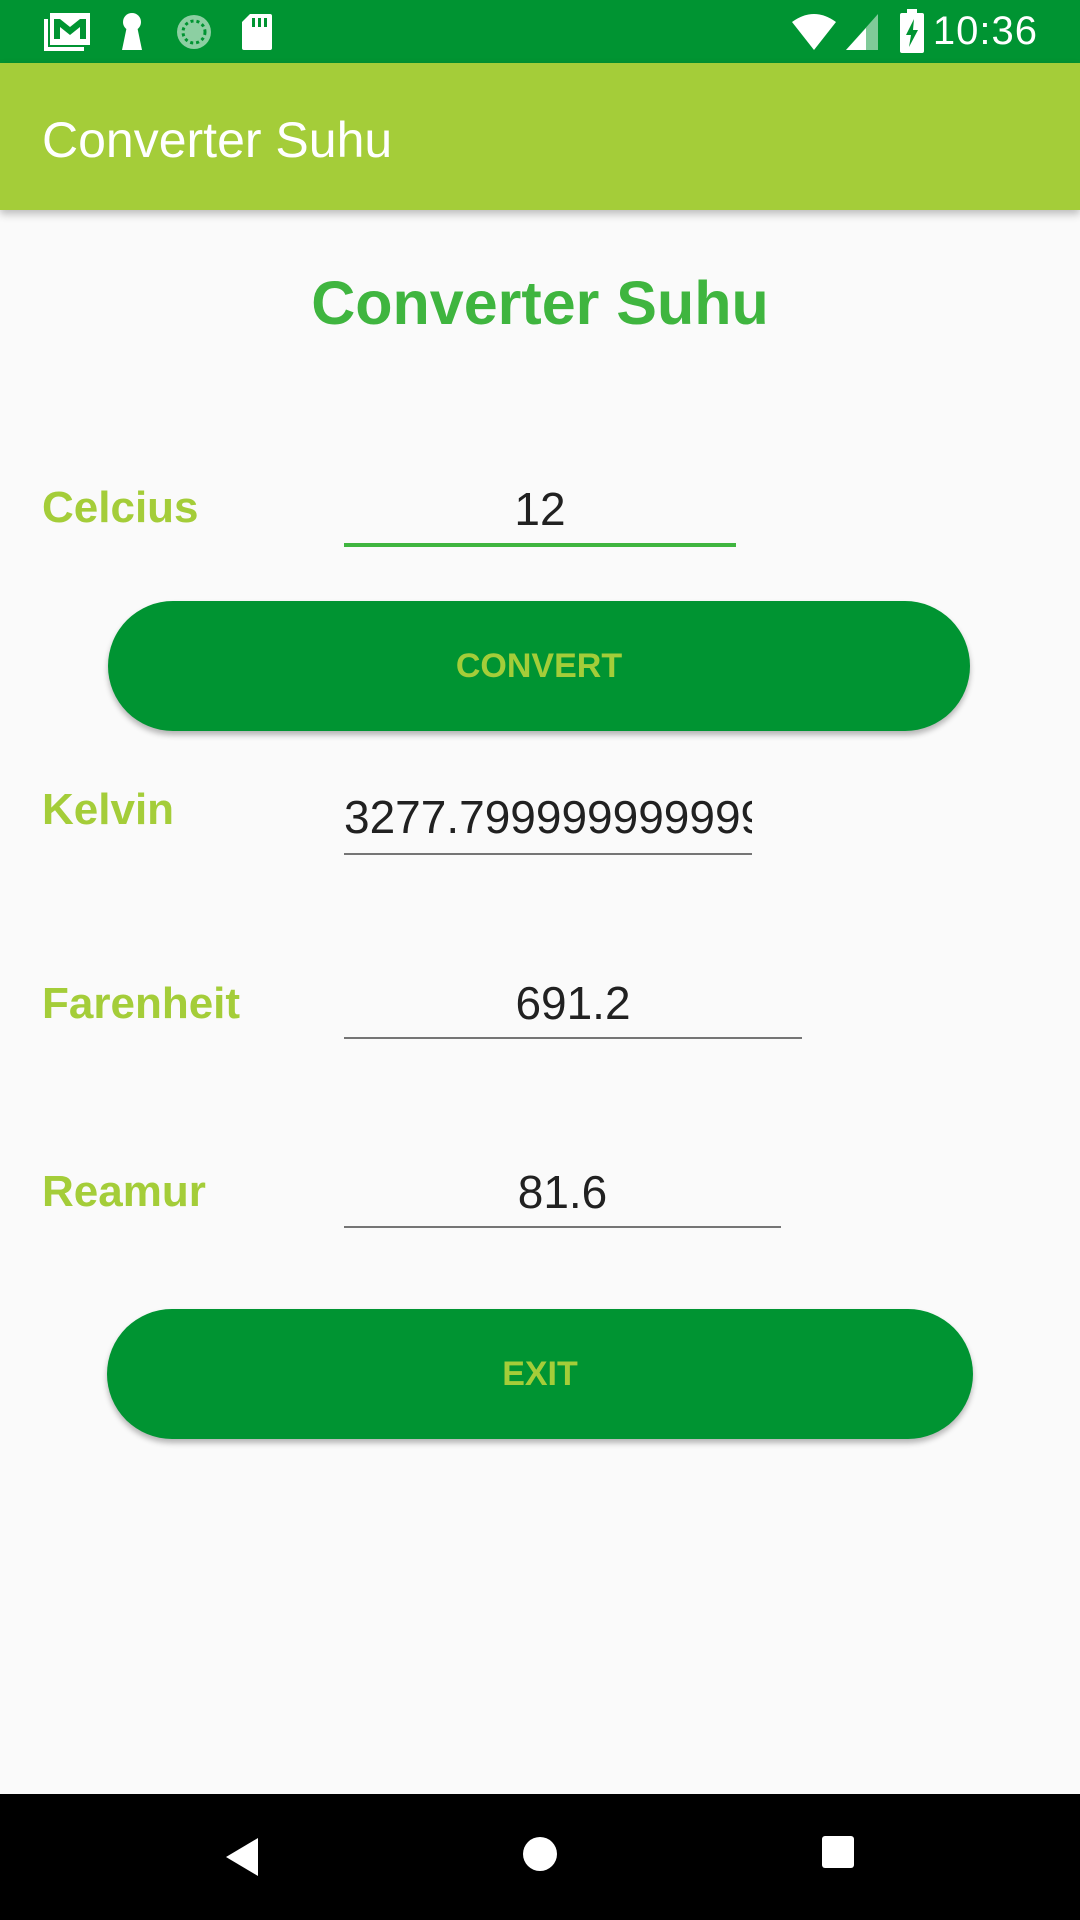 Image resolution: width=1080 pixels, height=1920 pixels. What do you see at coordinates (985, 31) in the screenshot?
I see `status-time: 10:36` at bounding box center [985, 31].